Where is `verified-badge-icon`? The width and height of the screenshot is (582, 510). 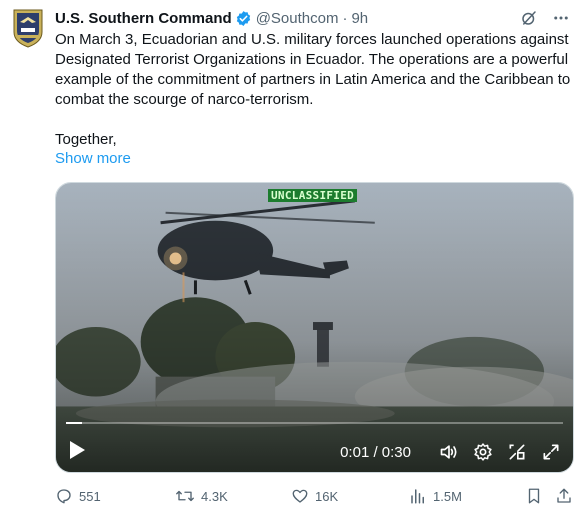 verified-badge-icon is located at coordinates (243, 18).